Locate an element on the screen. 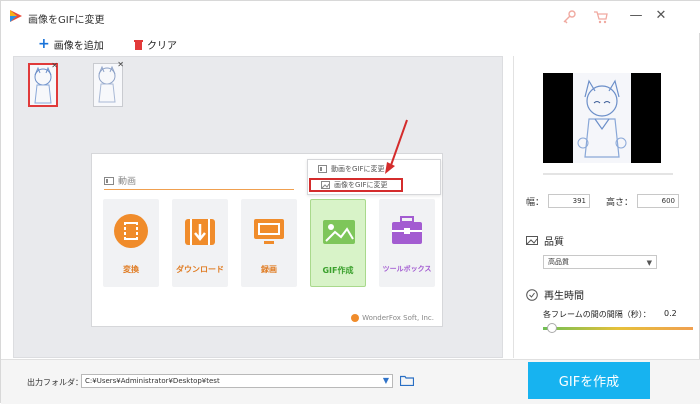 The width and height of the screenshot is (700, 404). tile-convert-label: 変換 is located at coordinates (131, 269).